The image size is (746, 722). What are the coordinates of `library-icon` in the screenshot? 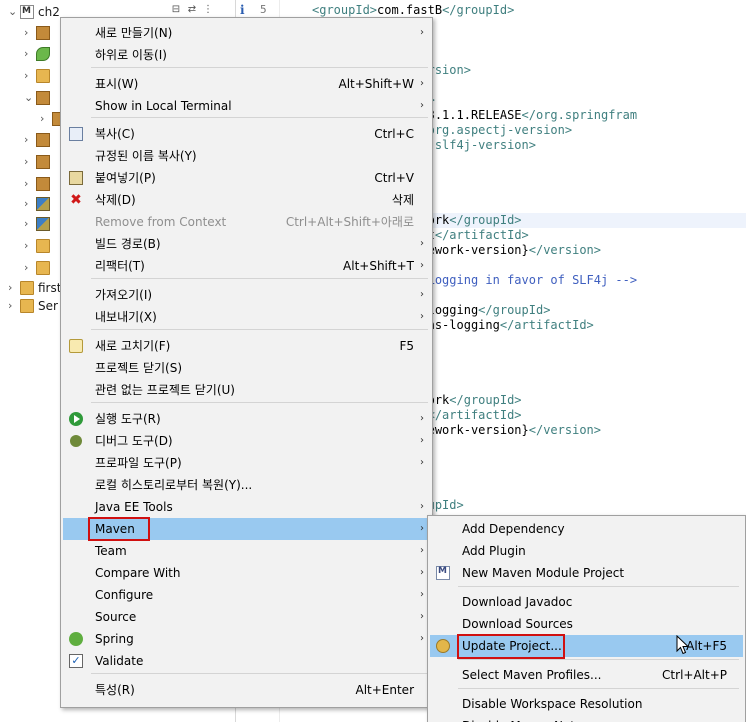 It's located at (43, 224).